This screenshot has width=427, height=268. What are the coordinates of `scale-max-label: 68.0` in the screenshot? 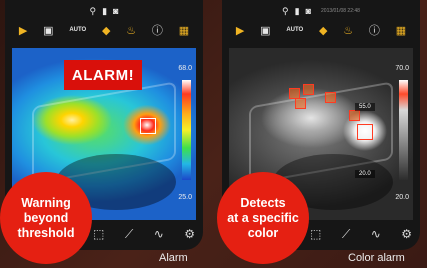 It's located at (185, 68).